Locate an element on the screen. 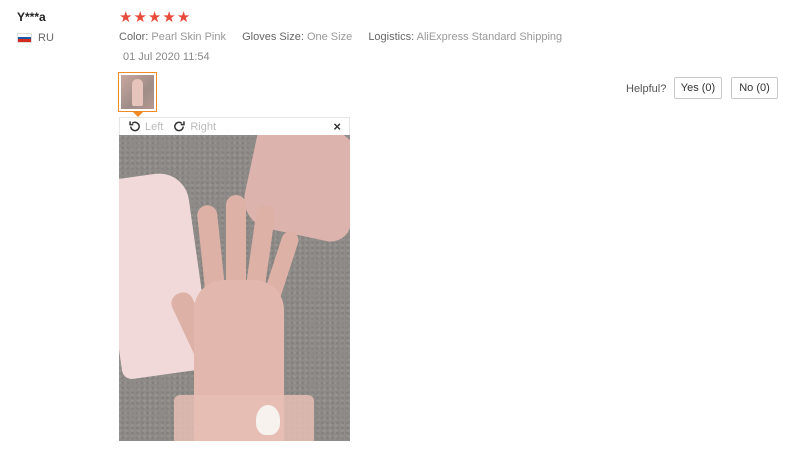 This screenshot has width=800, height=457. size-key: Gloves Size: is located at coordinates (273, 37).